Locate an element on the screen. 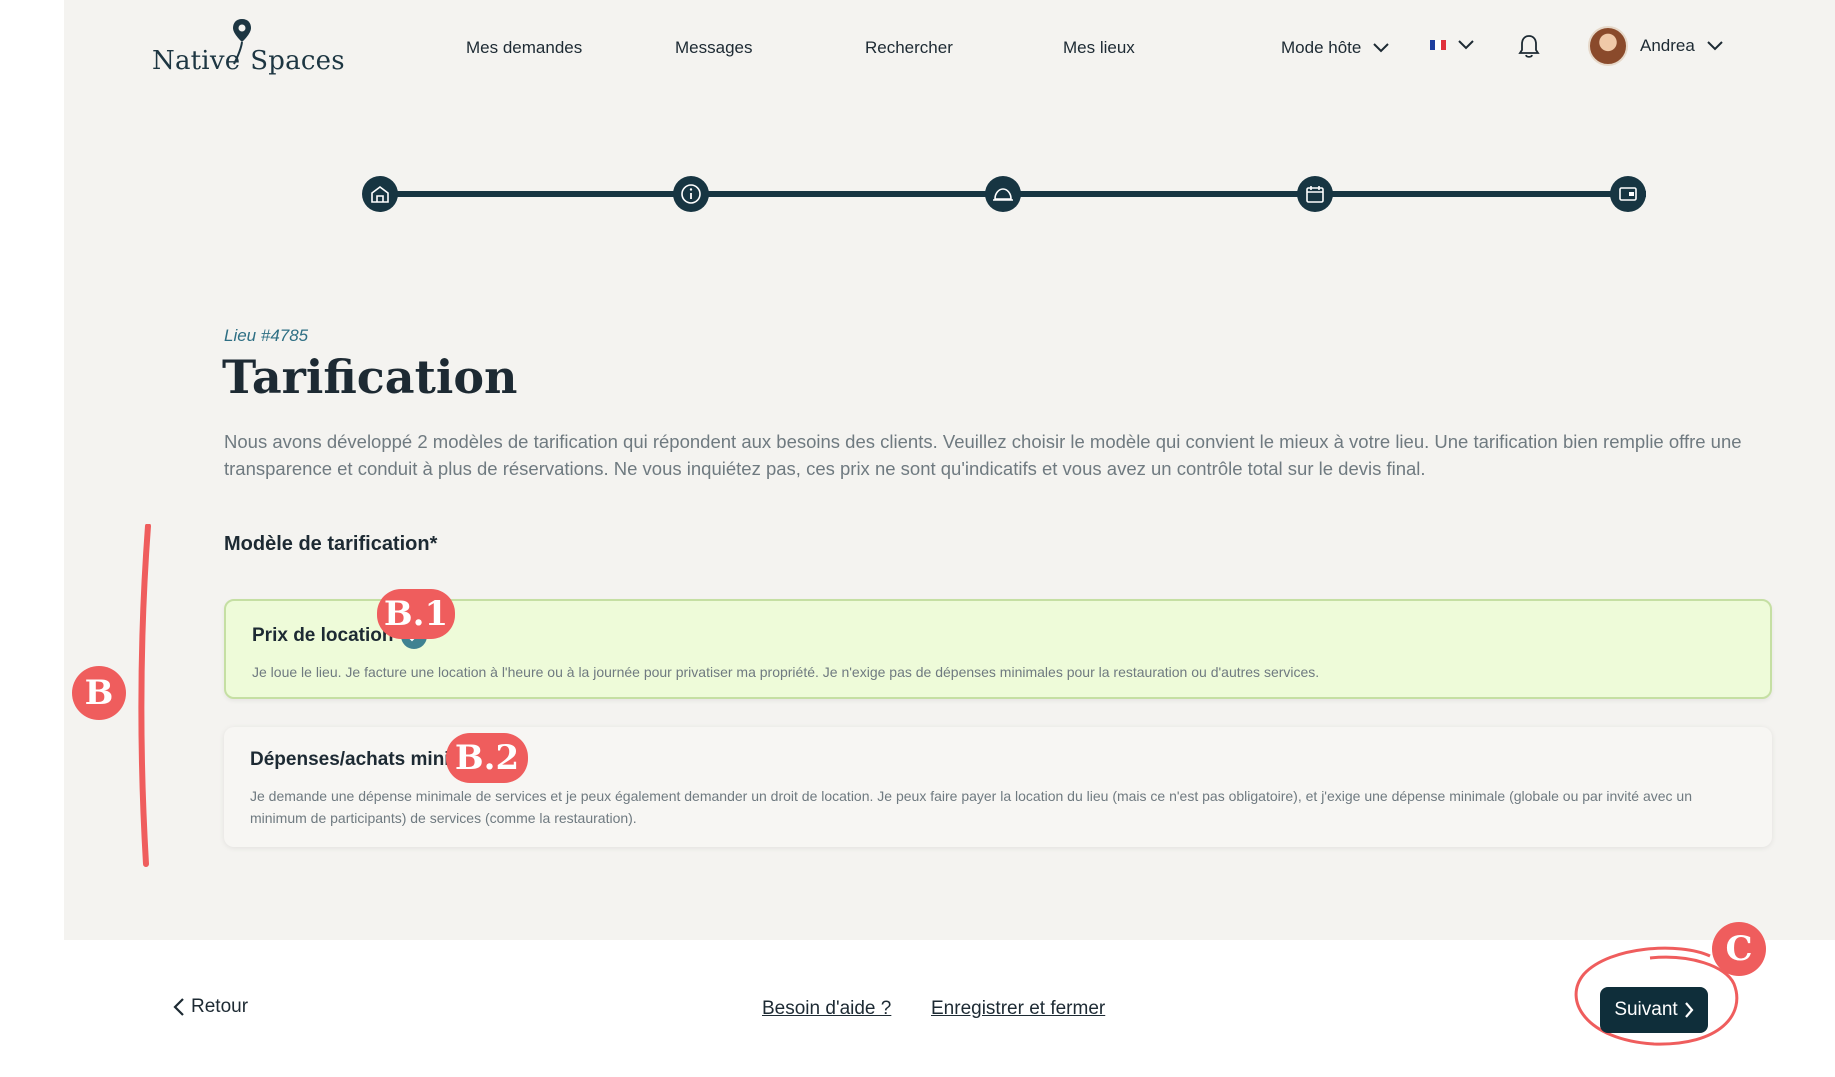 The width and height of the screenshot is (1835, 1077). user-menu: Andrea is located at coordinates (1655, 46).